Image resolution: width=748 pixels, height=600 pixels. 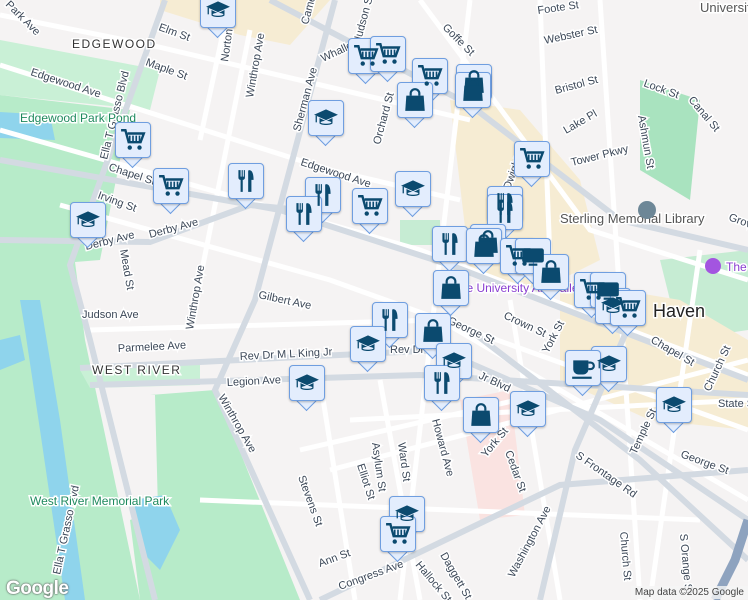 I want to click on street-label: Webster St, so click(x=571, y=35).